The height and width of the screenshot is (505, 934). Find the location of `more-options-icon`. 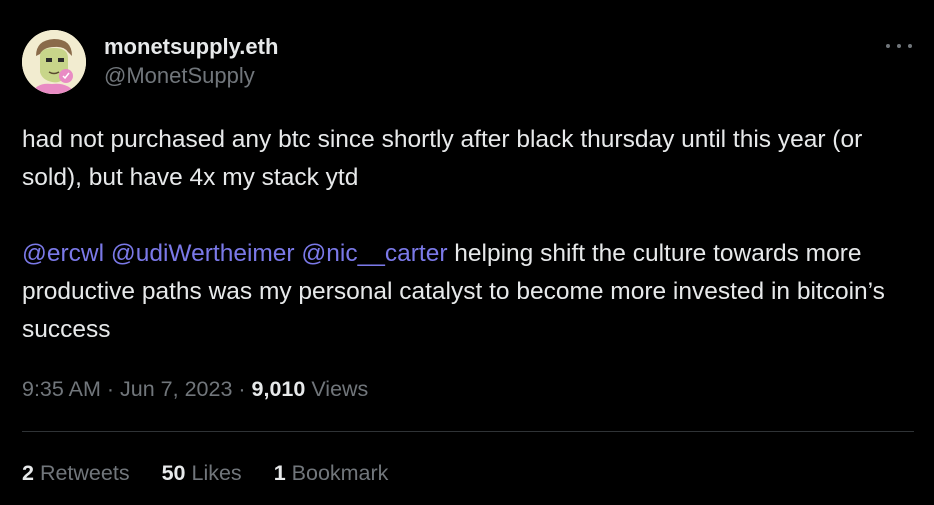

more-options-icon is located at coordinates (899, 46).